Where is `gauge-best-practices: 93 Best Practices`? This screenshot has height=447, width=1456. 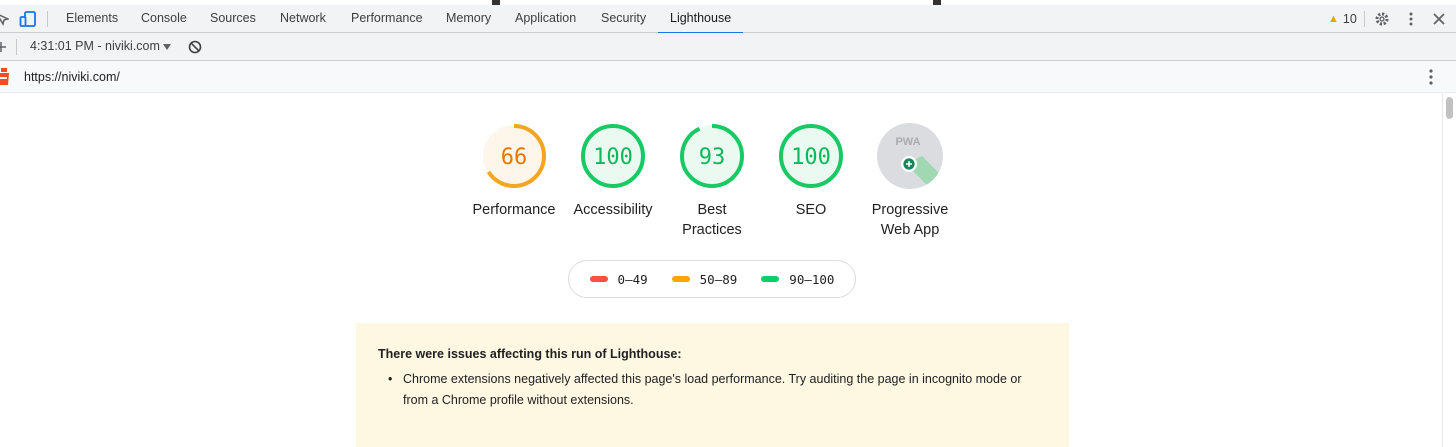
gauge-best-practices: 93 Best Practices is located at coordinates (712, 181).